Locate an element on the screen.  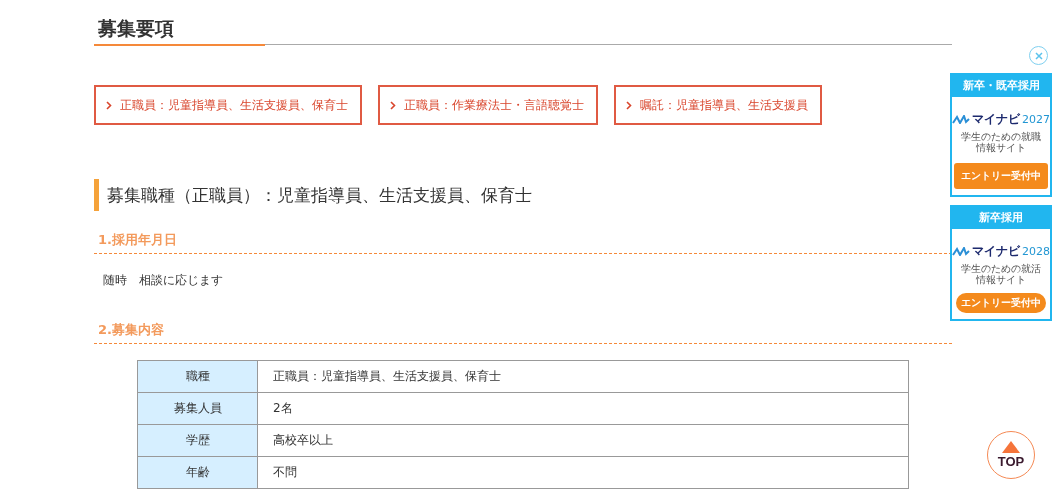
body-text: 随時 相談に応じます is located at coordinates (163, 280).